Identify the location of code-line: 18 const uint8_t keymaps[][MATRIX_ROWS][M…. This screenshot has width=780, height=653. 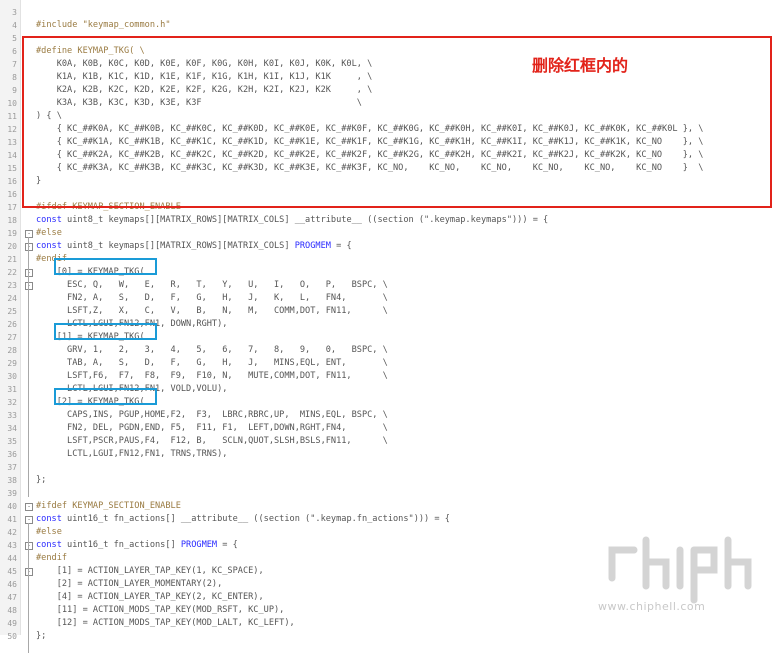
(390, 220).